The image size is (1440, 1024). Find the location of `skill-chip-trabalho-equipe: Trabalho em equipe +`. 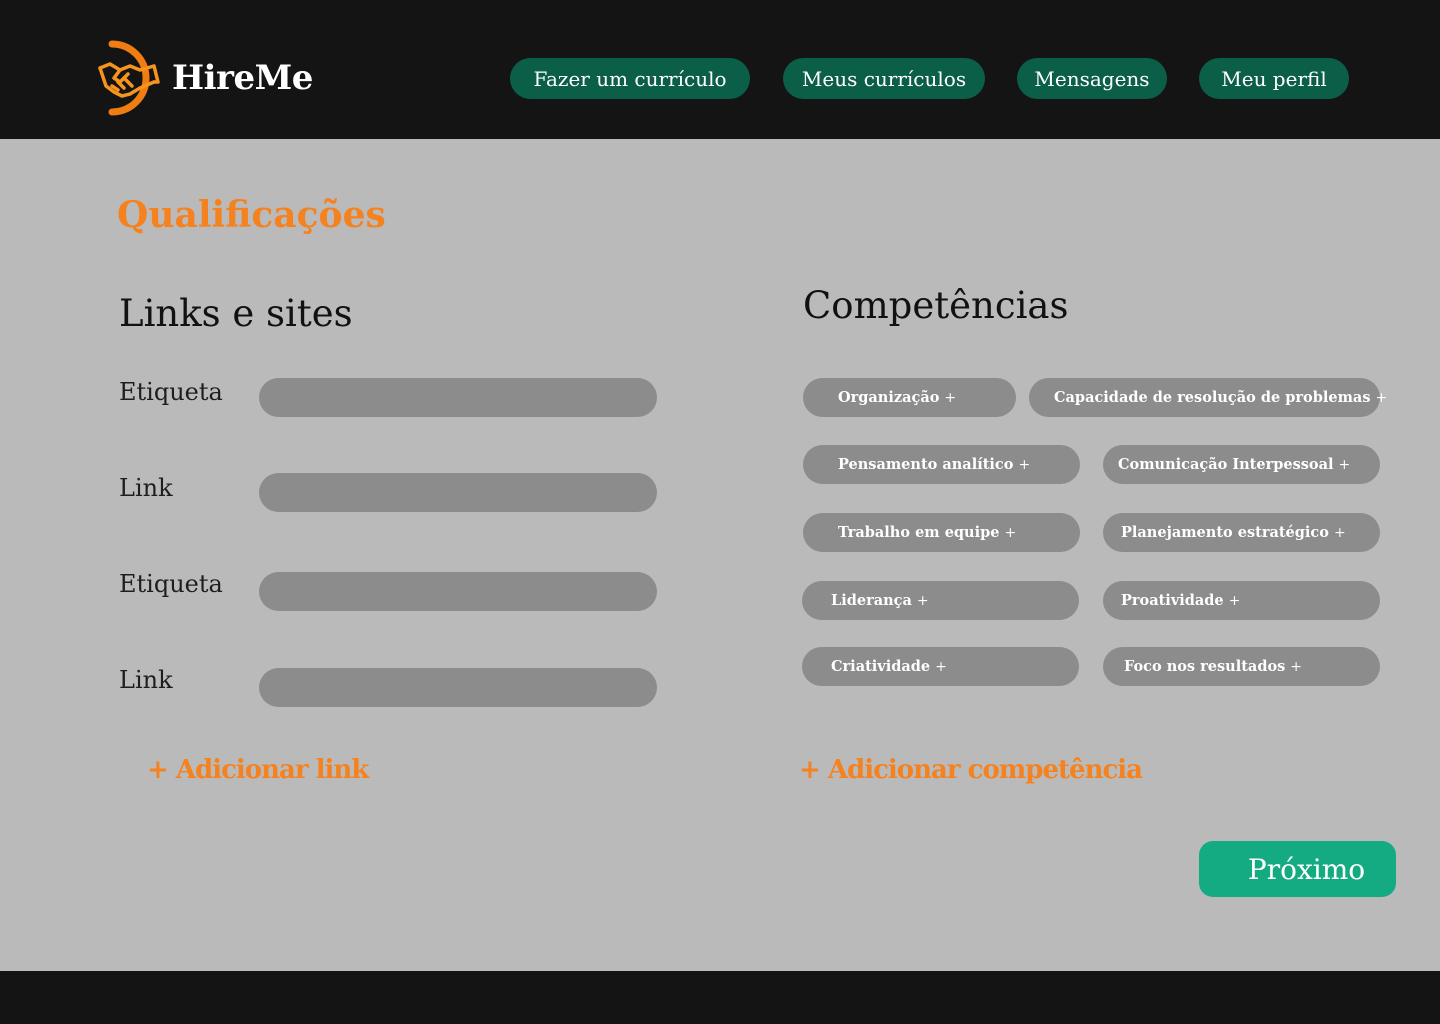

skill-chip-trabalho-equipe: Trabalho em equipe + is located at coordinates (941, 532).